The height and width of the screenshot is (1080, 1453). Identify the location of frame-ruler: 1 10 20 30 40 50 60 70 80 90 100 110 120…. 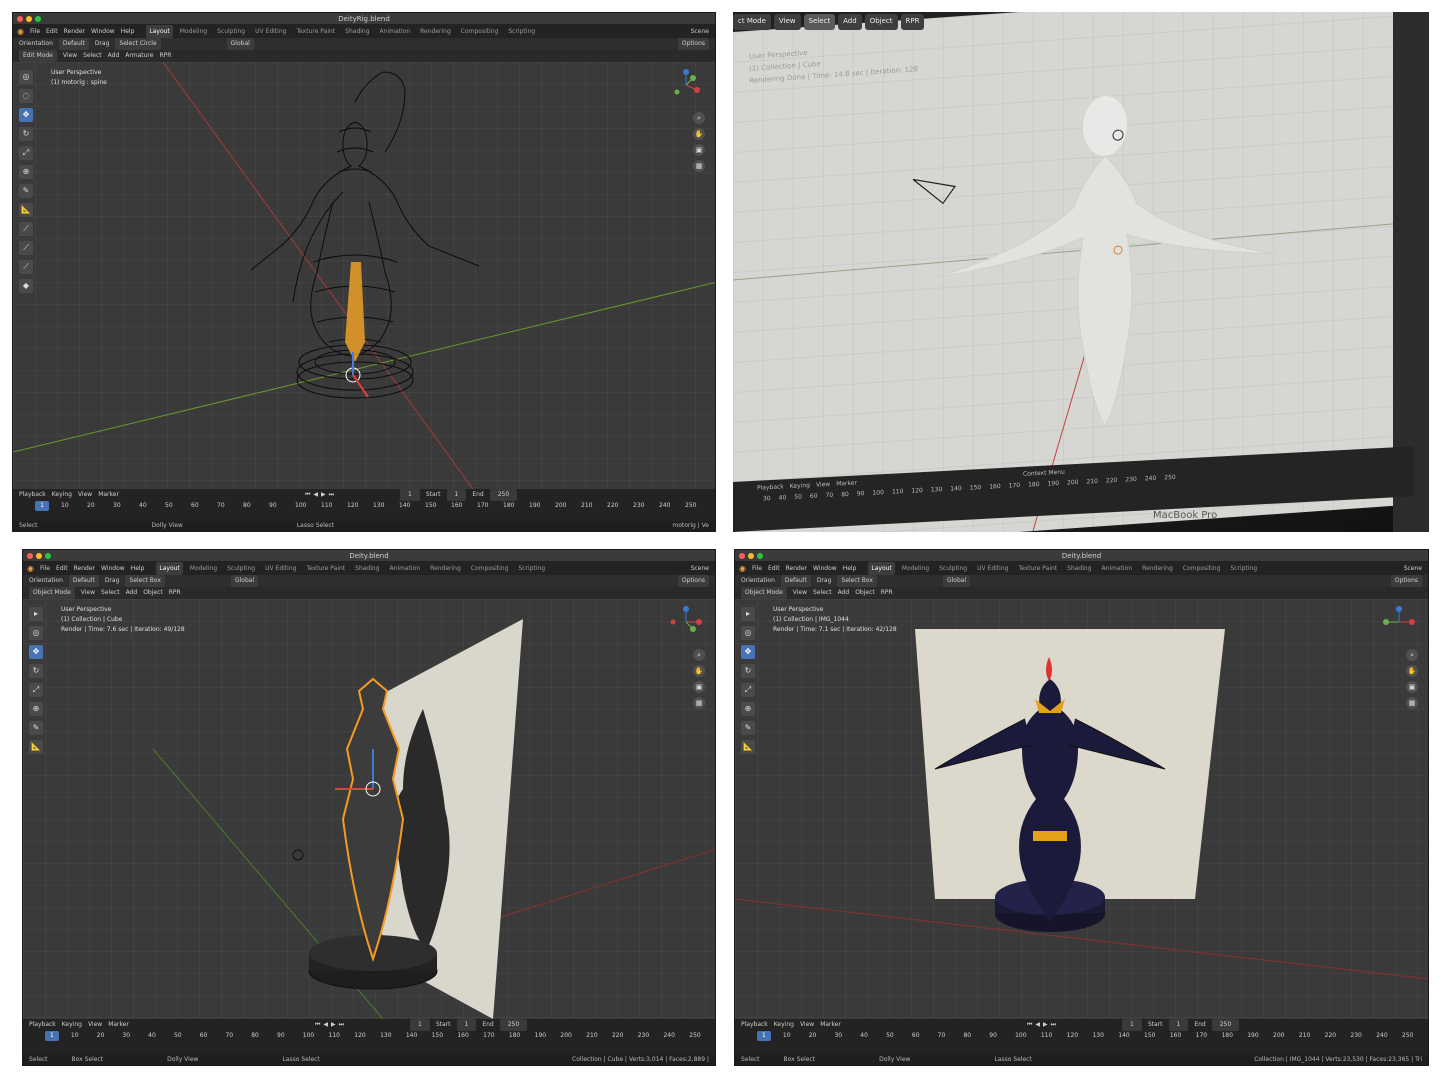
(364, 506).